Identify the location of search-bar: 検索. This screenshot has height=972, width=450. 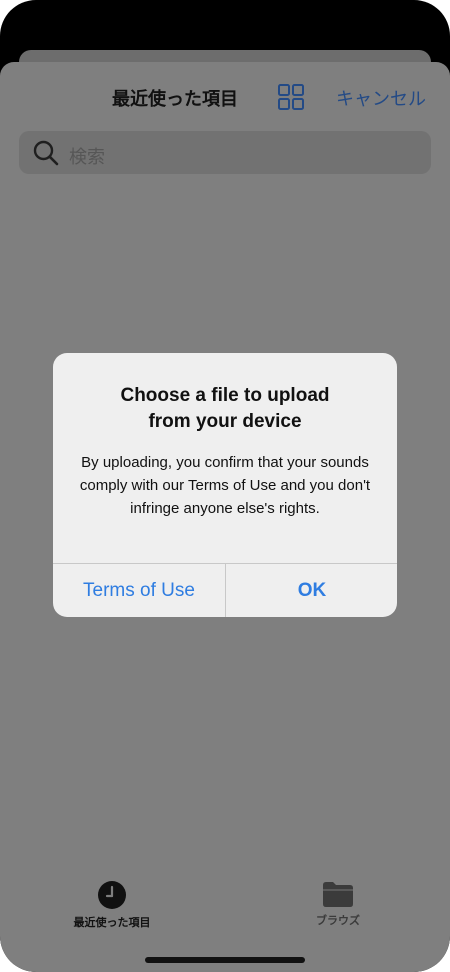
(225, 152).